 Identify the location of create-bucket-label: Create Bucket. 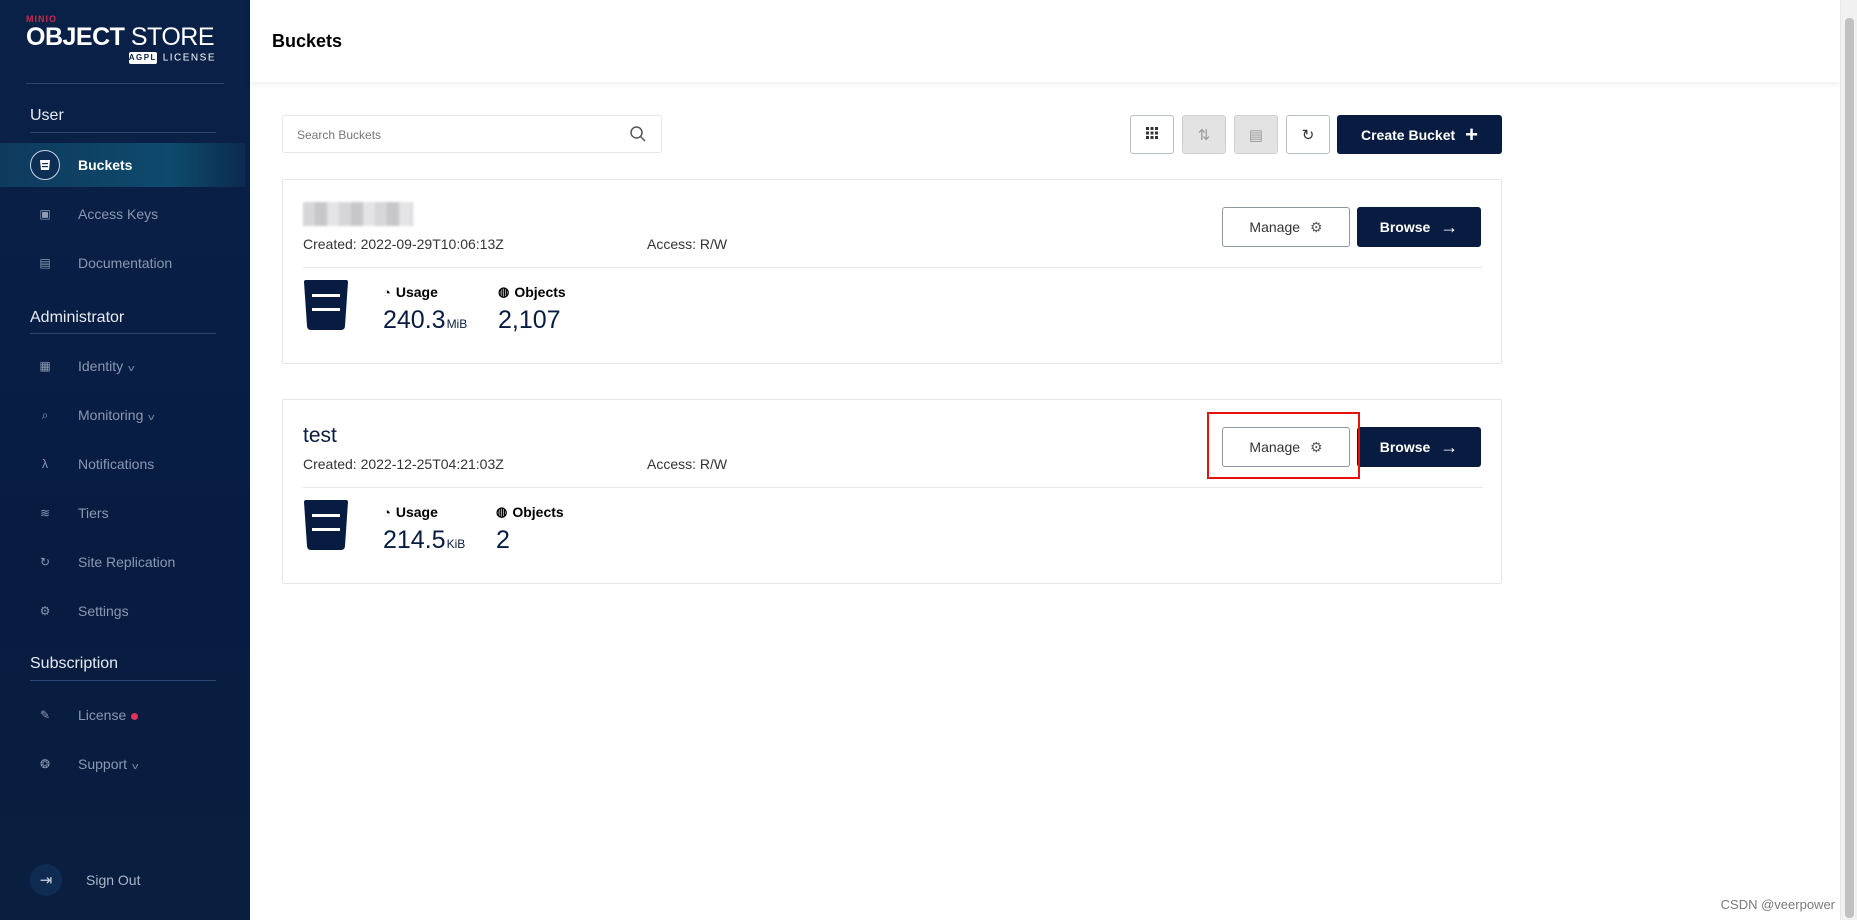
(1408, 134).